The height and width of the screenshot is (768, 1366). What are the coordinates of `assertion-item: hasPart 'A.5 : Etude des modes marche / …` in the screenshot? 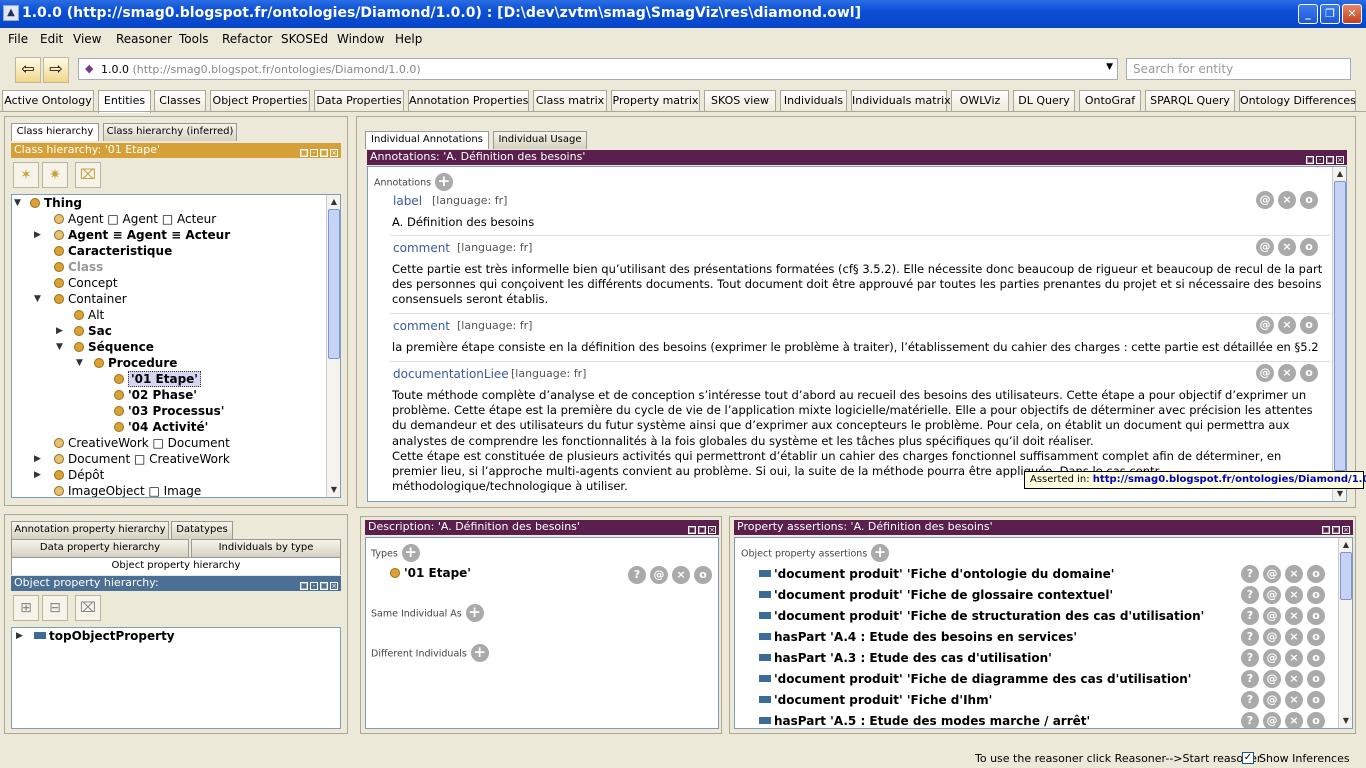 It's located at (924, 719).